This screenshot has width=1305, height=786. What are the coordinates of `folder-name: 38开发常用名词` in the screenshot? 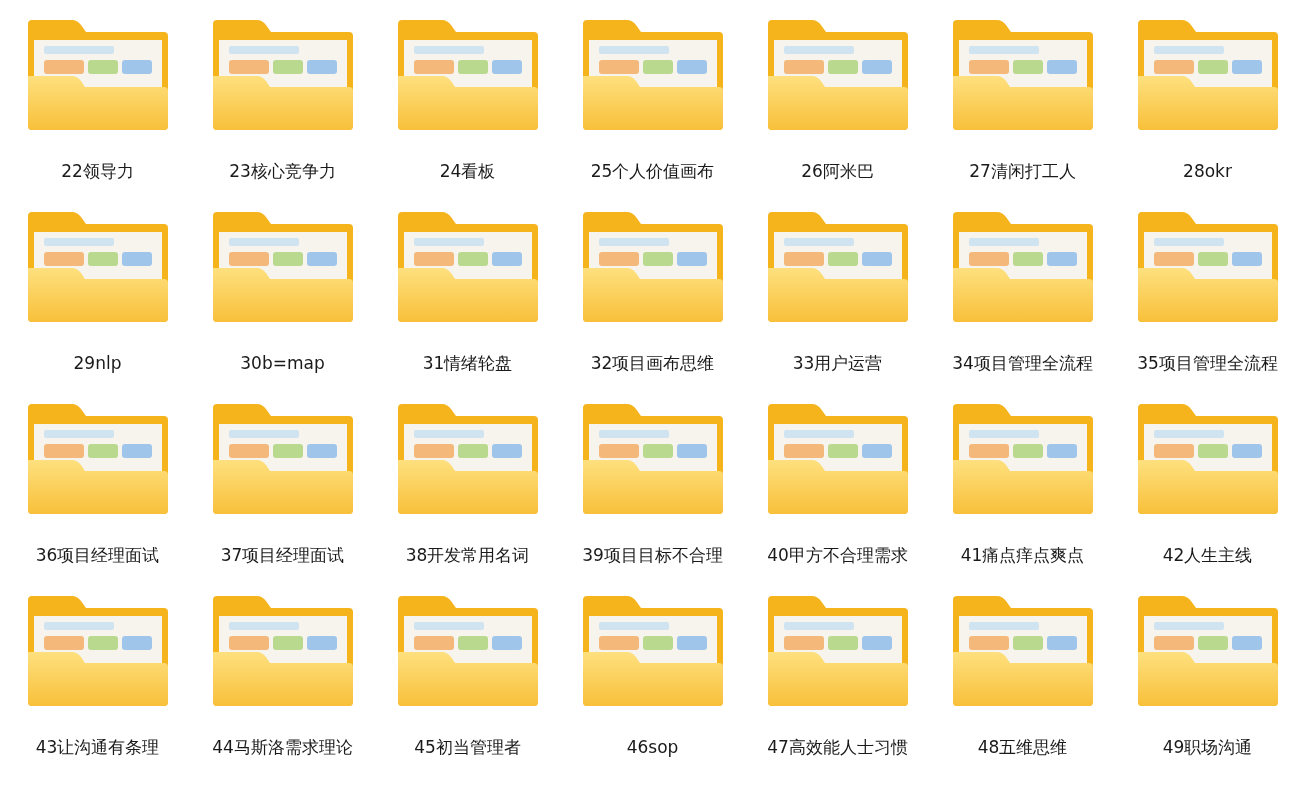 It's located at (467, 555).